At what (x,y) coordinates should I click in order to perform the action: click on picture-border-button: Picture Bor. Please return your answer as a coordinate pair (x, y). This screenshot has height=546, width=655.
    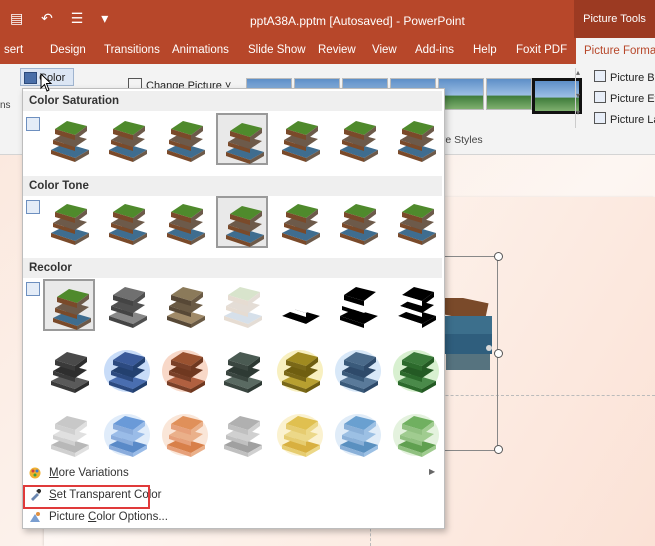
    Looking at the image, I should click on (624, 77).